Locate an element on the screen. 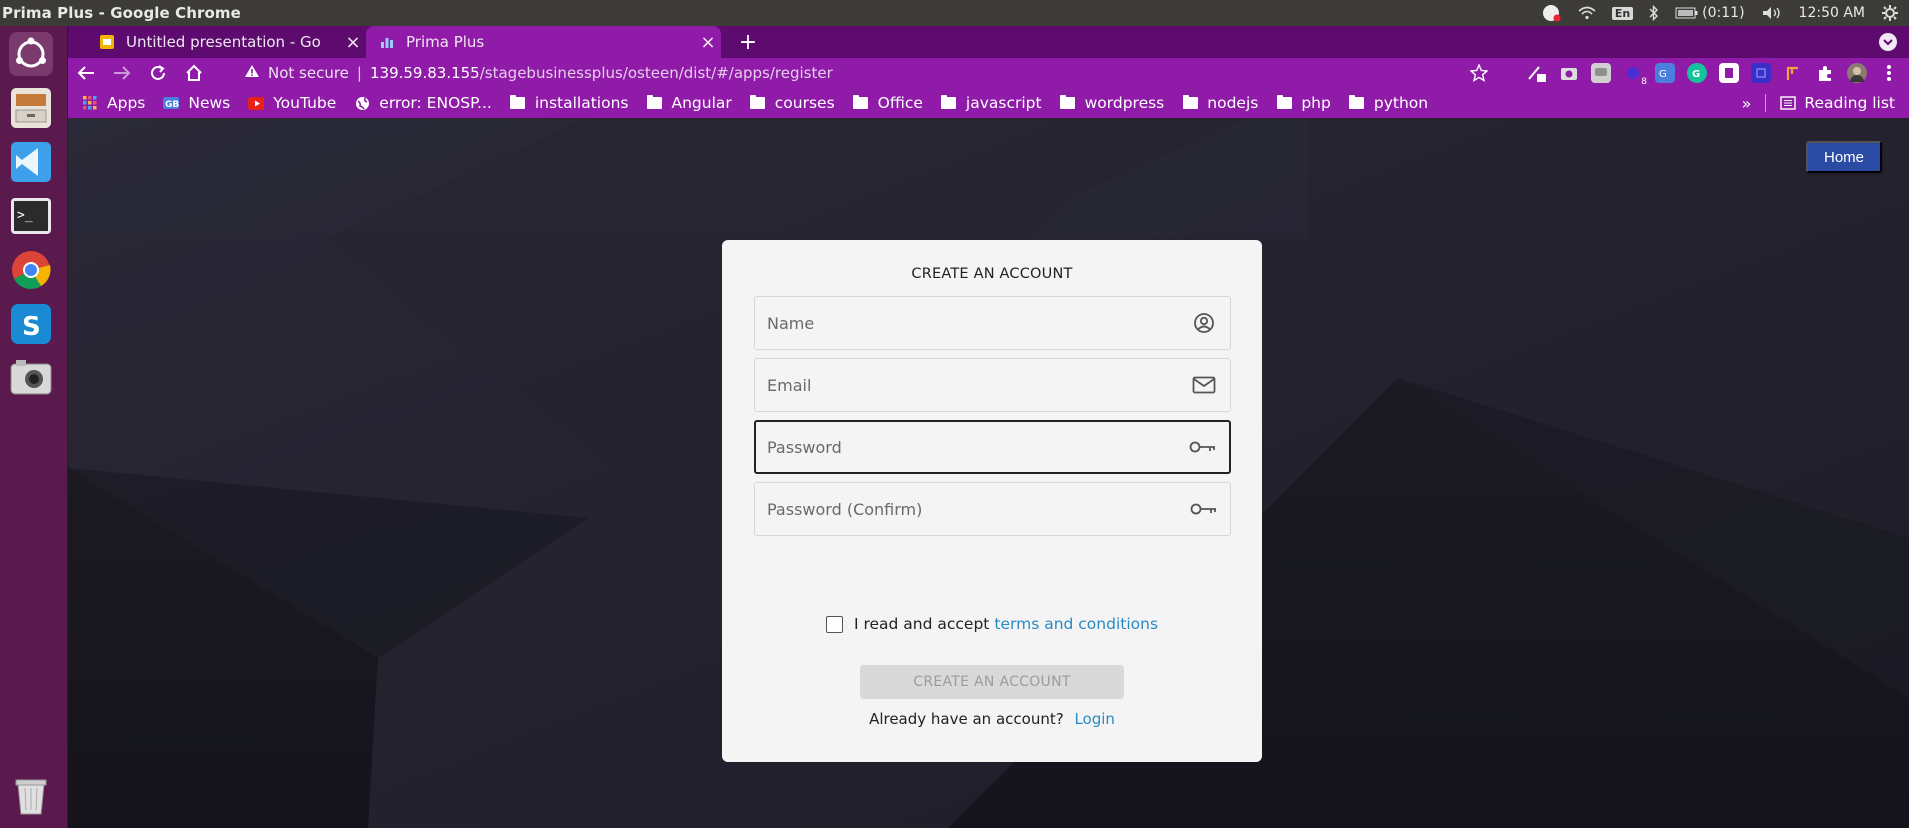 The height and width of the screenshot is (828, 1909). more-bookmarks-button: » is located at coordinates (1747, 103).